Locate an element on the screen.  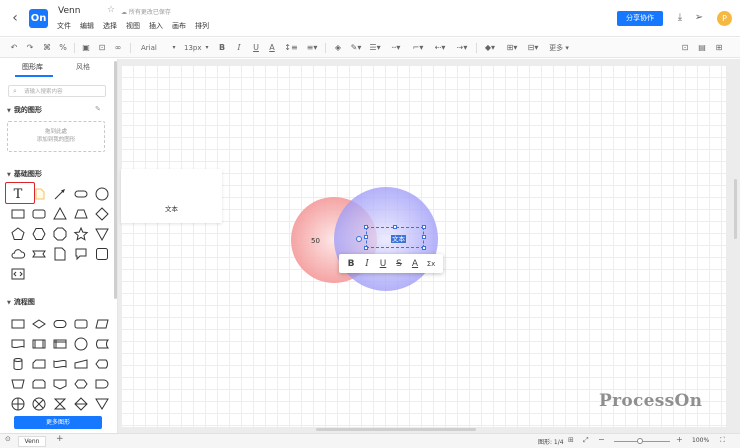
document-shape is located at coordinates (60, 254).